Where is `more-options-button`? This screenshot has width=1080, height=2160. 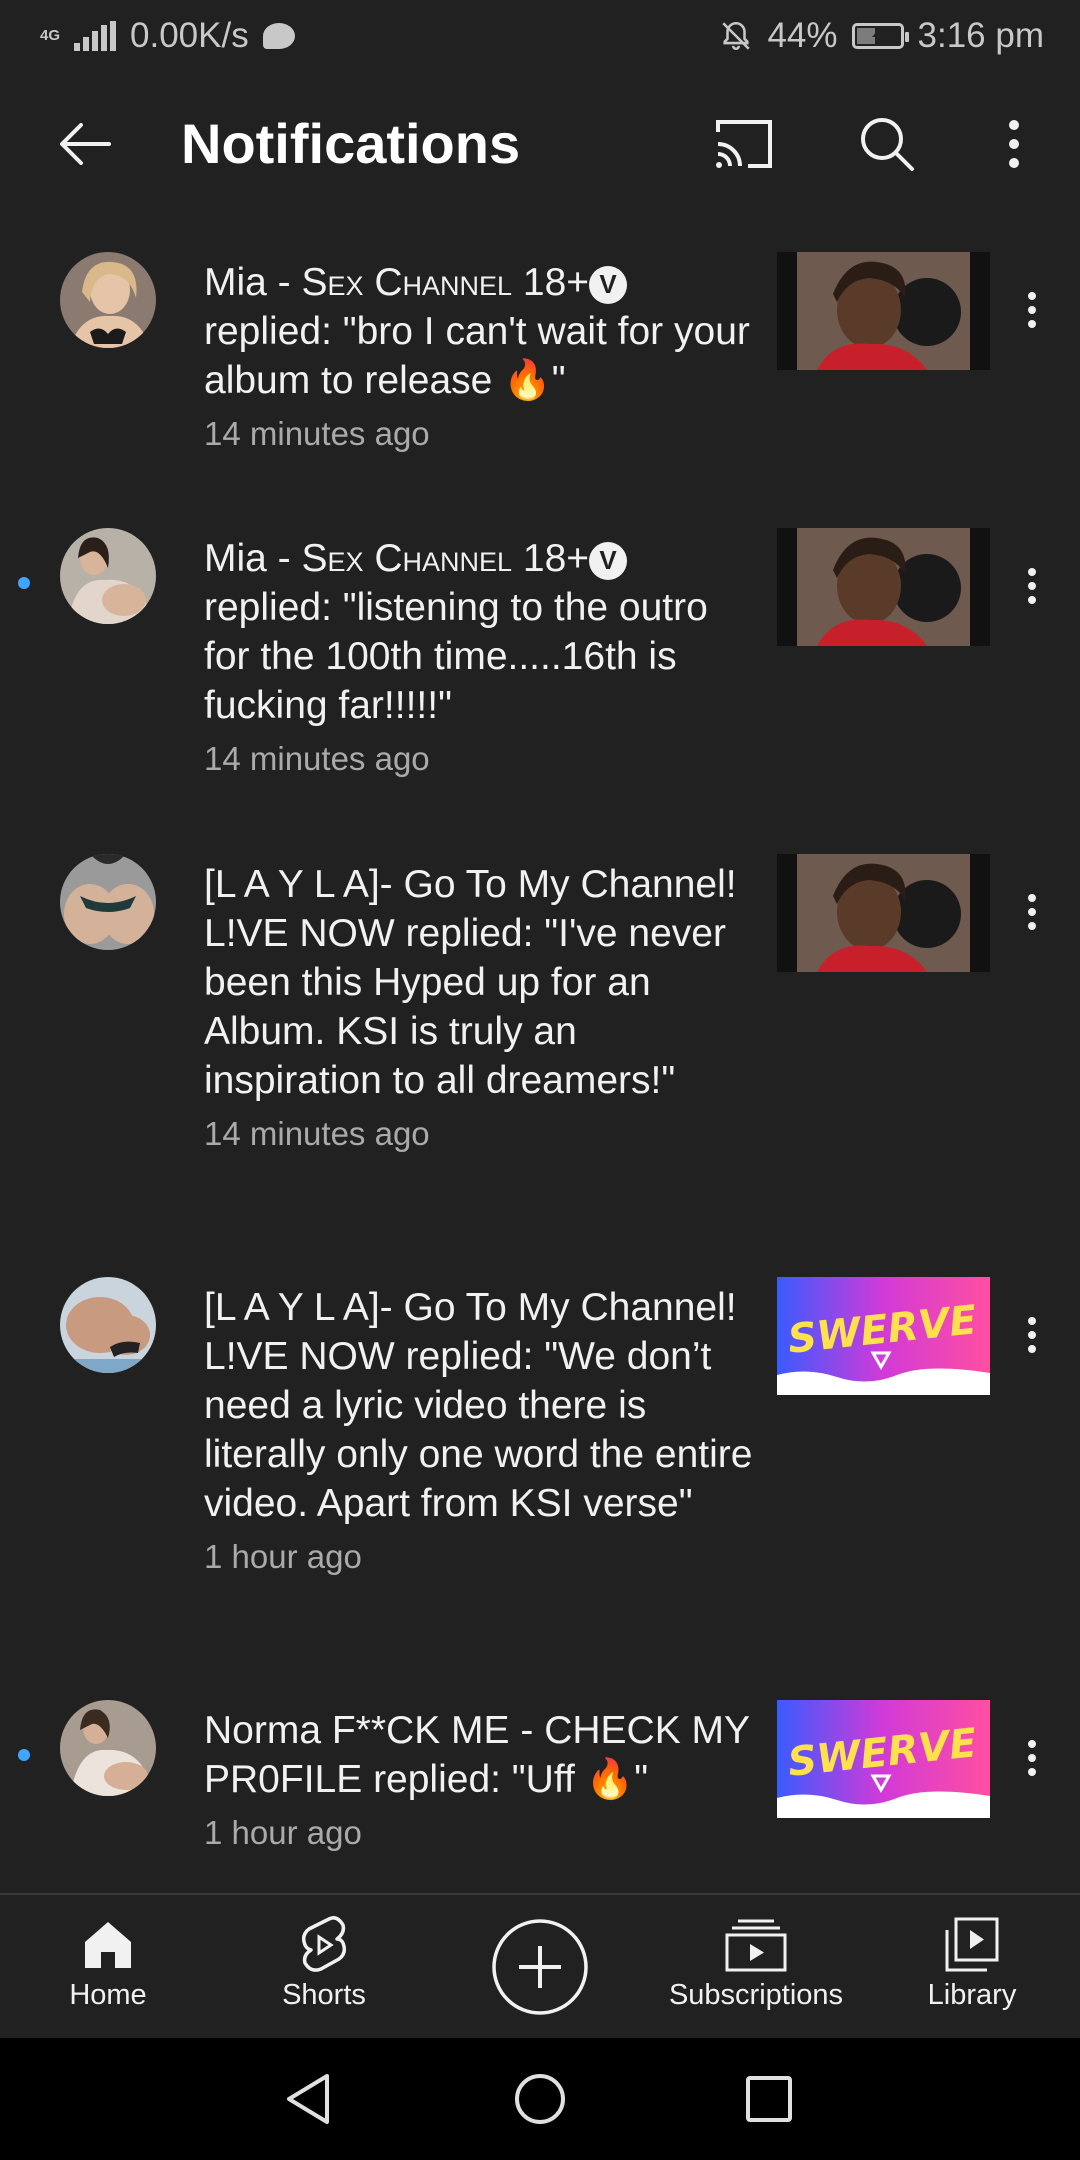
more-options-button is located at coordinates (1014, 144).